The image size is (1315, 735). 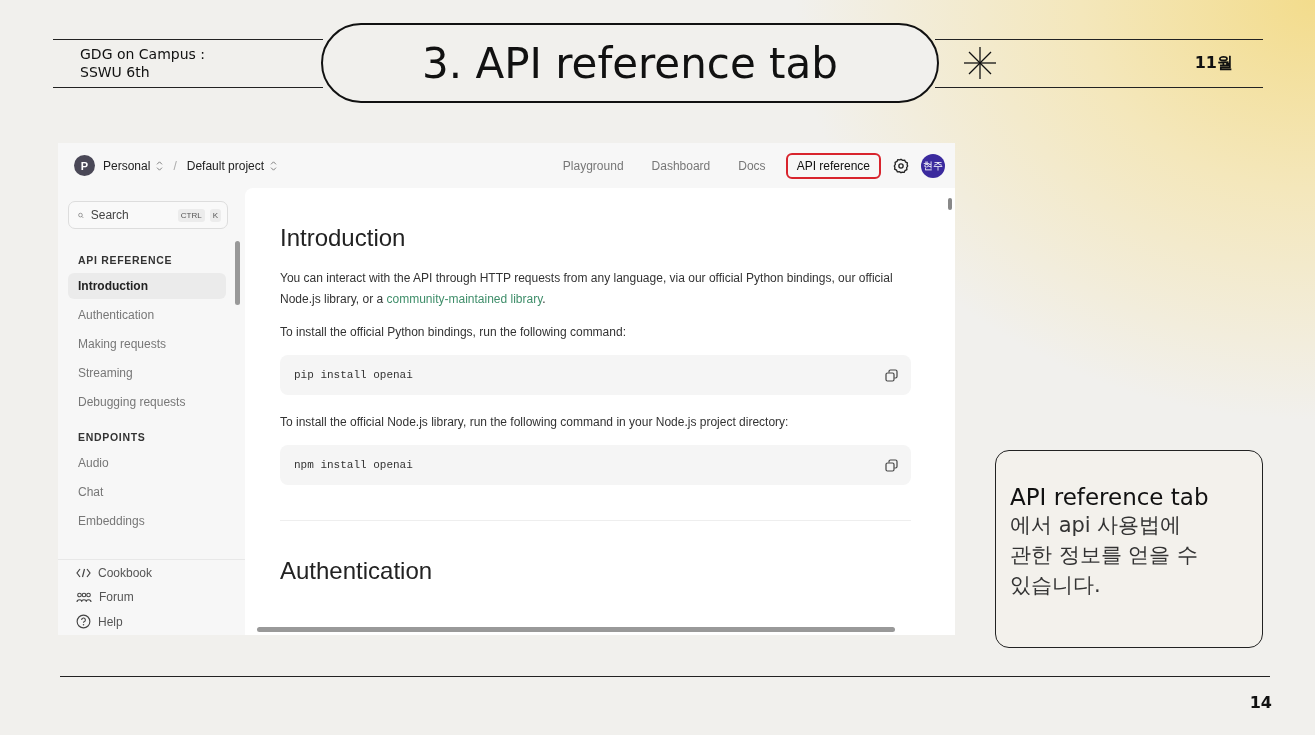 What do you see at coordinates (83, 573) in the screenshot?
I see `code-icon` at bounding box center [83, 573].